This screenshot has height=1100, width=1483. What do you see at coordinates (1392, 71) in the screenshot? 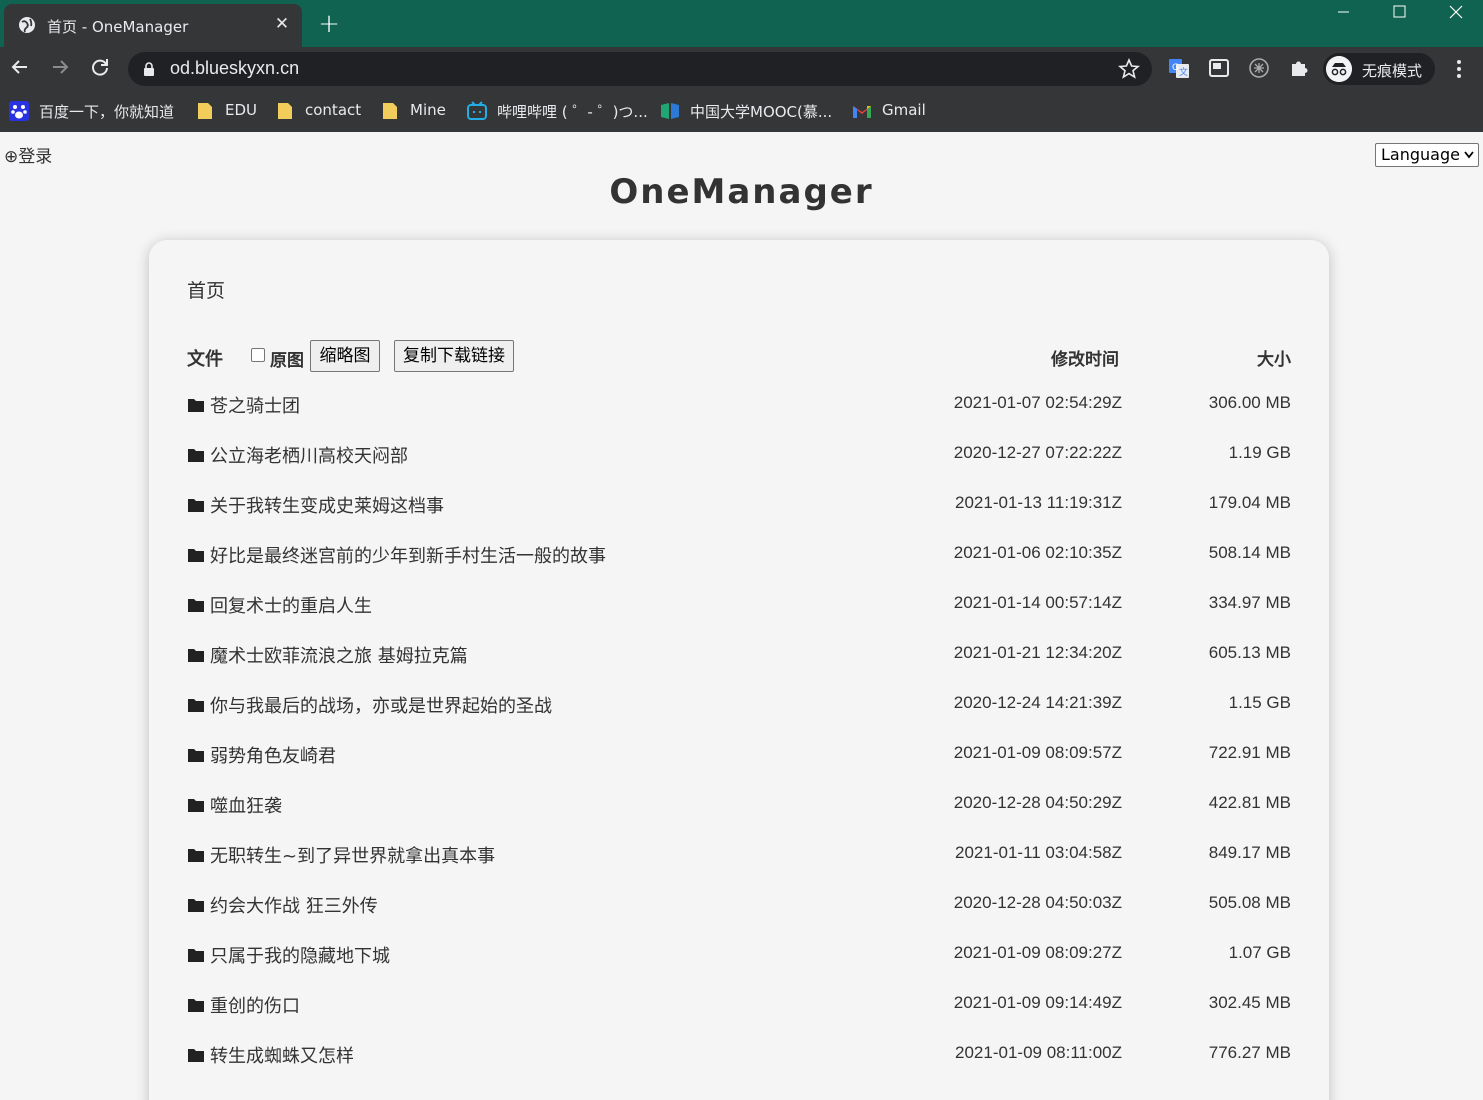
I see `incognito-label: 无痕模式` at bounding box center [1392, 71].